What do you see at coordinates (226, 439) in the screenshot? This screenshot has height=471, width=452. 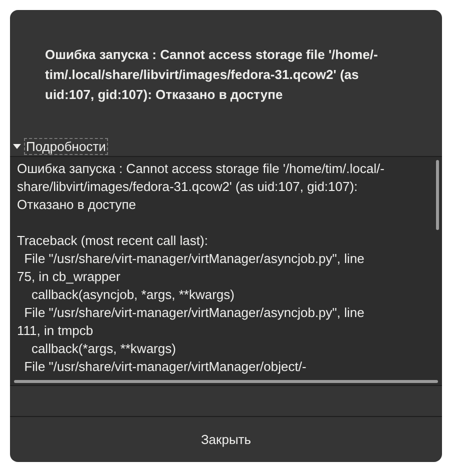 I see `close-button: Закрыть` at bounding box center [226, 439].